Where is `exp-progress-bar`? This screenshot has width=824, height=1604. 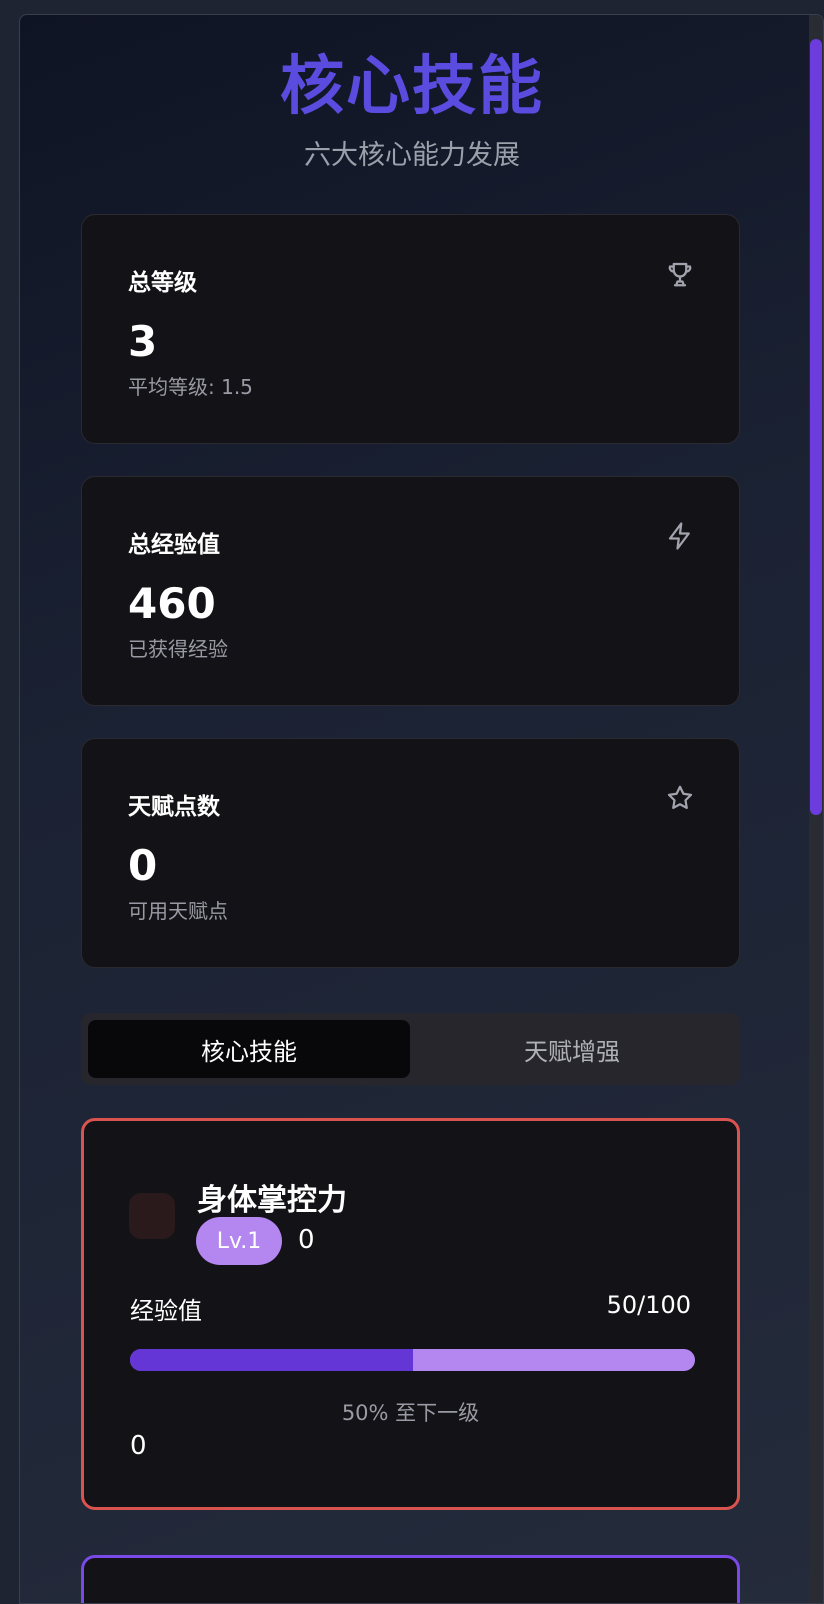 exp-progress-bar is located at coordinates (412, 1360).